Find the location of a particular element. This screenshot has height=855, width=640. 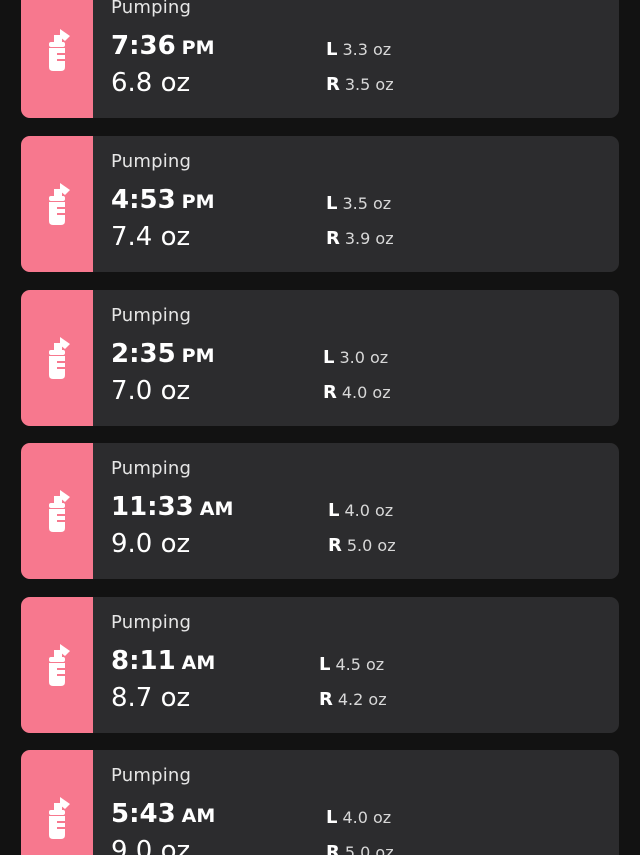

left-side-value: 3.0 oz is located at coordinates (364, 357).